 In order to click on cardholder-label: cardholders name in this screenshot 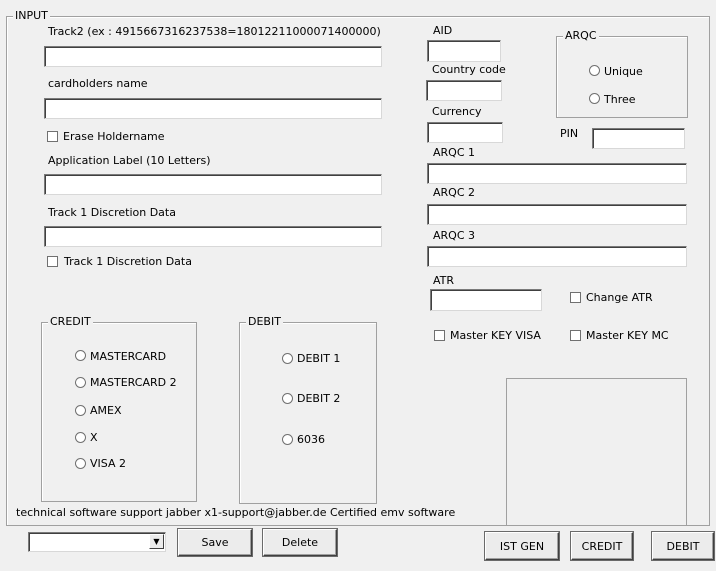, I will do `click(98, 83)`.